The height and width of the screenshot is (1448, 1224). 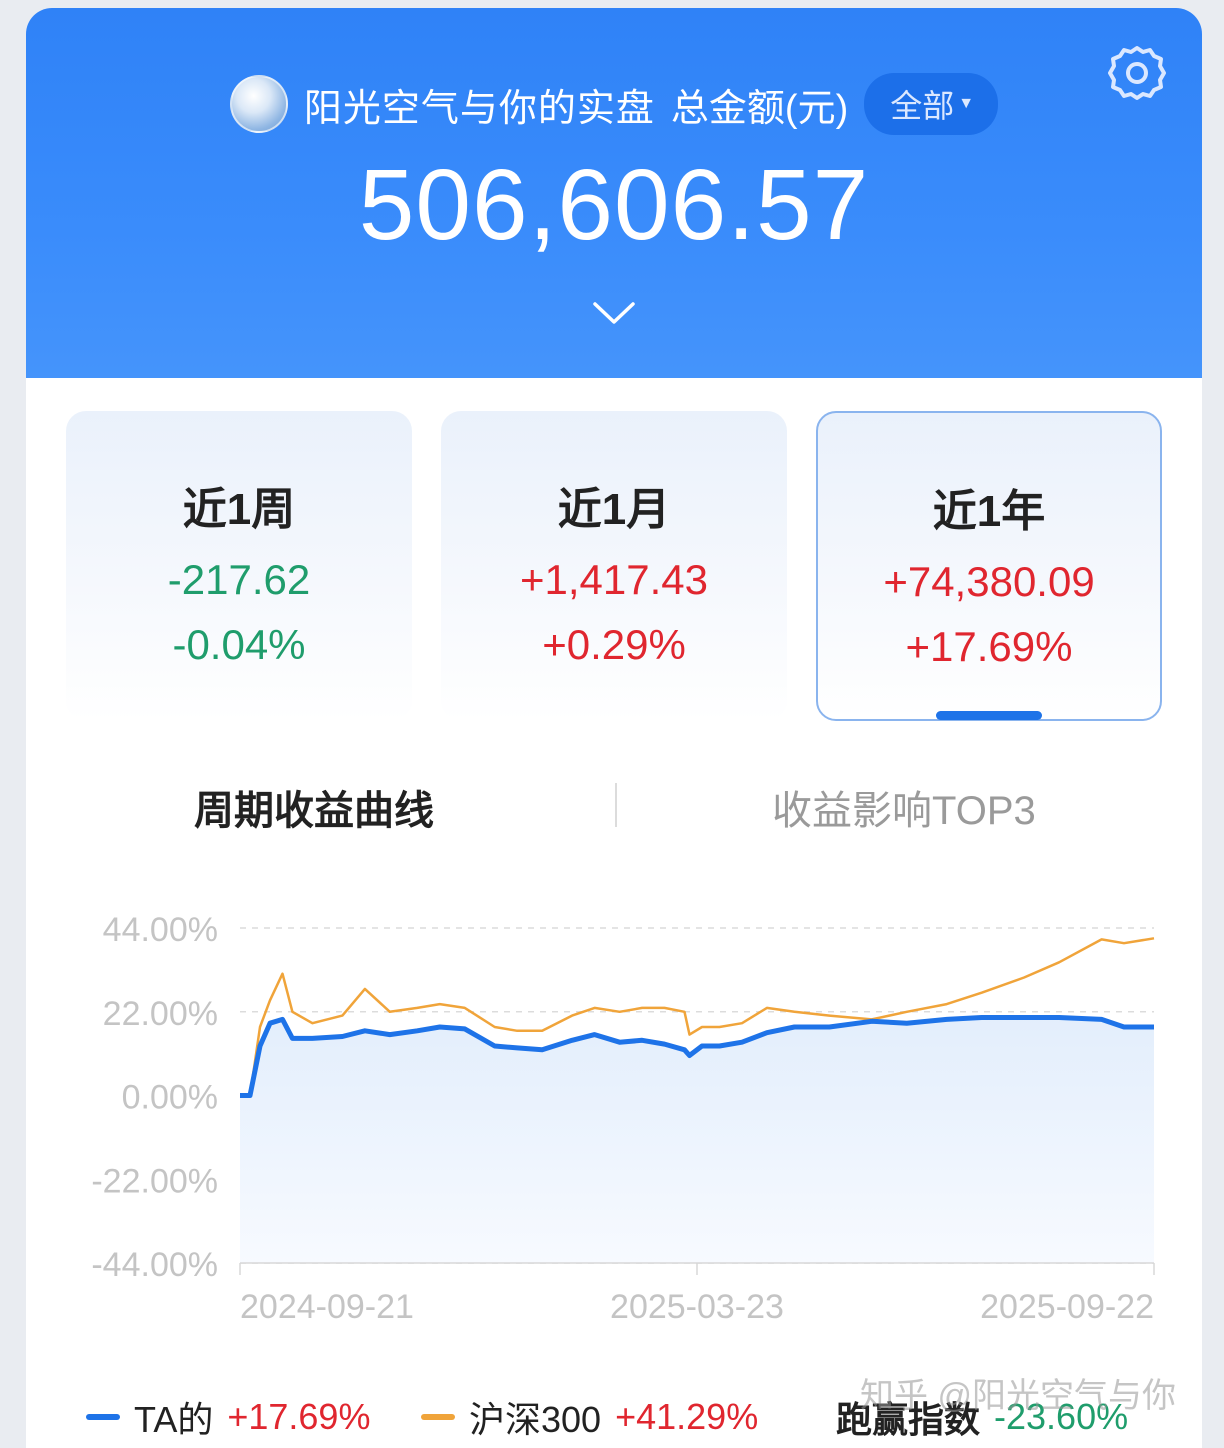 I want to click on period-card-week: 近1周 -217.62 -0.04%, so click(x=239, y=566).